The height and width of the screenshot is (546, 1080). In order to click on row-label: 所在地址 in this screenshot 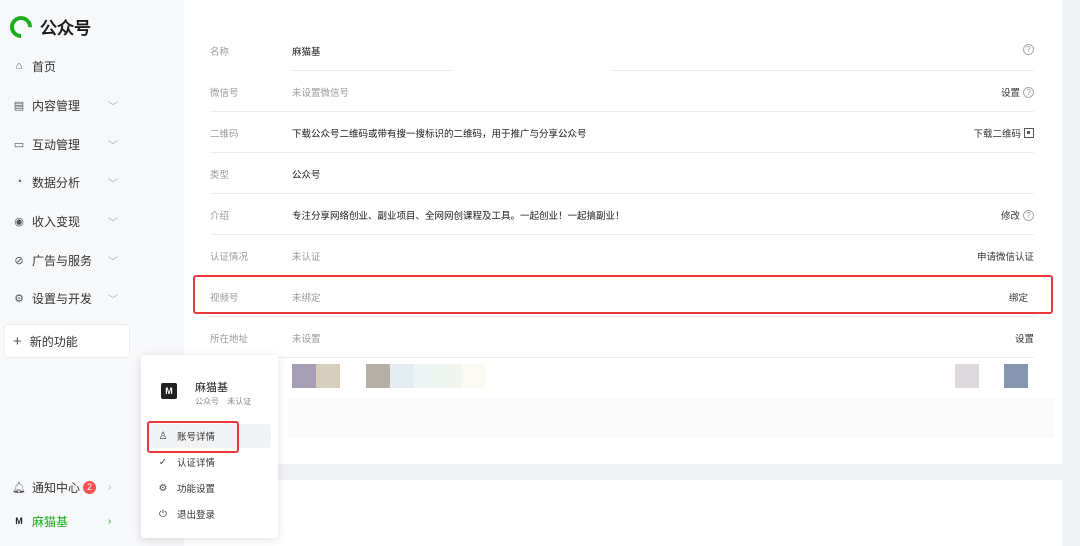, I will do `click(229, 339)`.